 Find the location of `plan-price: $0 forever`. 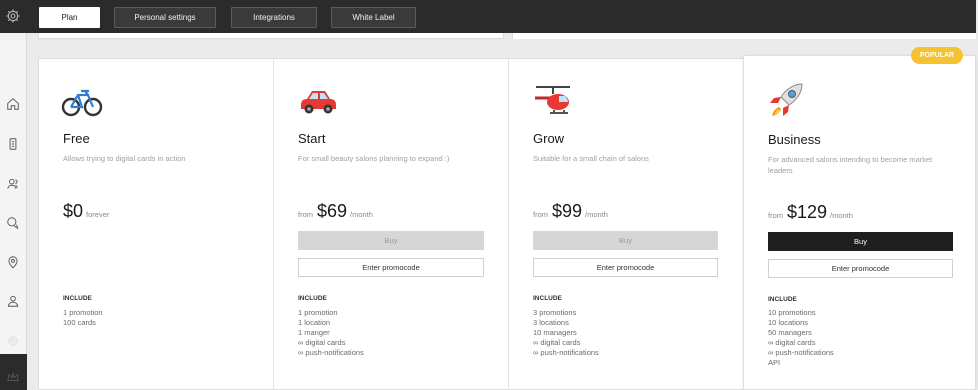

plan-price: $0 forever is located at coordinates (86, 211).